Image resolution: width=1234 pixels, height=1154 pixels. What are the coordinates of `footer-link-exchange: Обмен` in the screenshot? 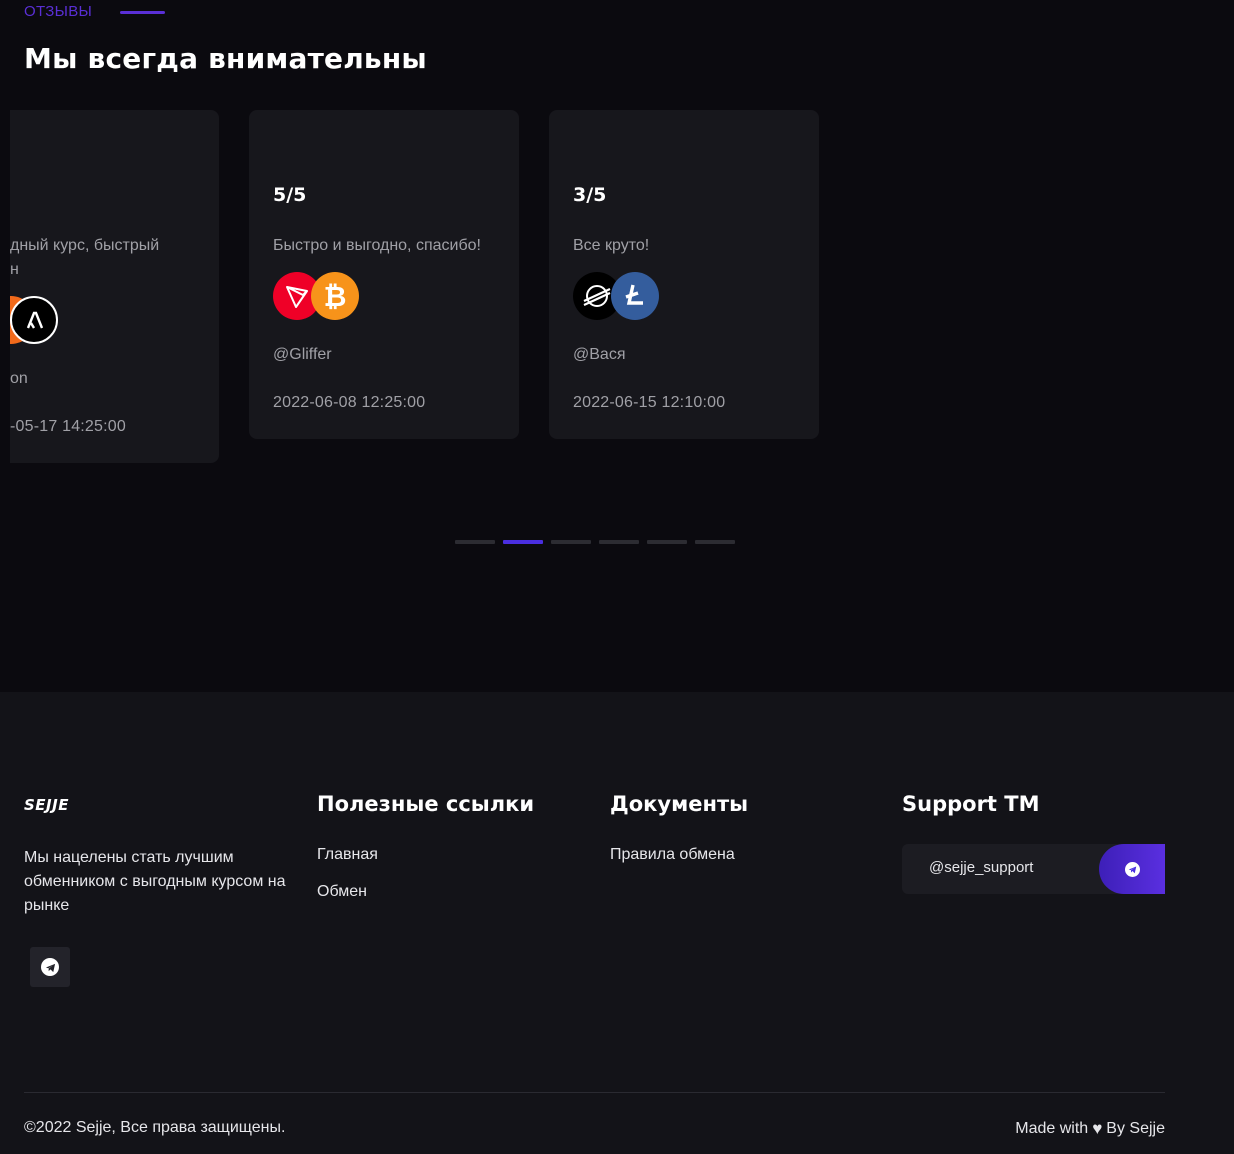 It's located at (342, 892).